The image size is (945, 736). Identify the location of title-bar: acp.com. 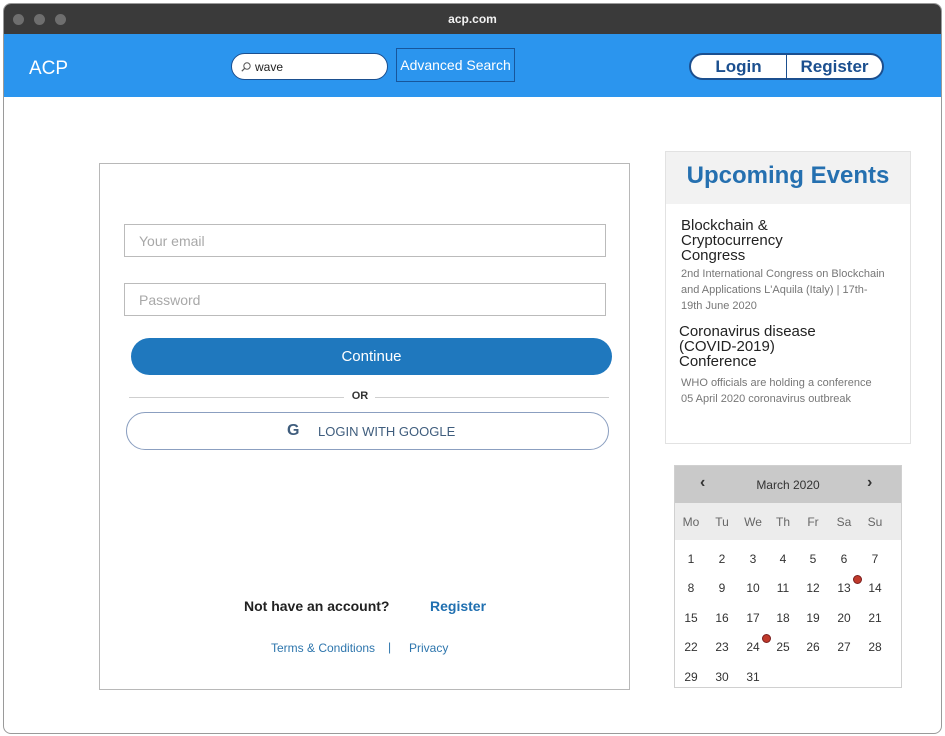
(472, 19).